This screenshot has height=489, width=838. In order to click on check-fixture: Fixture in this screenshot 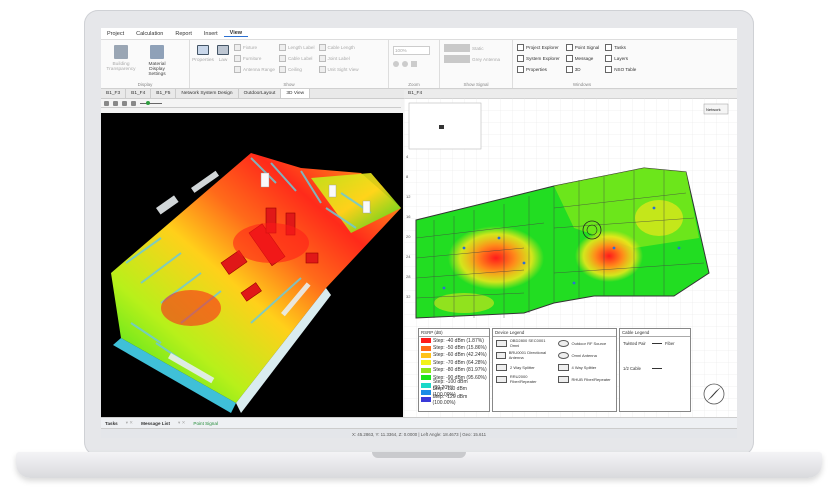, I will do `click(254, 47)`.